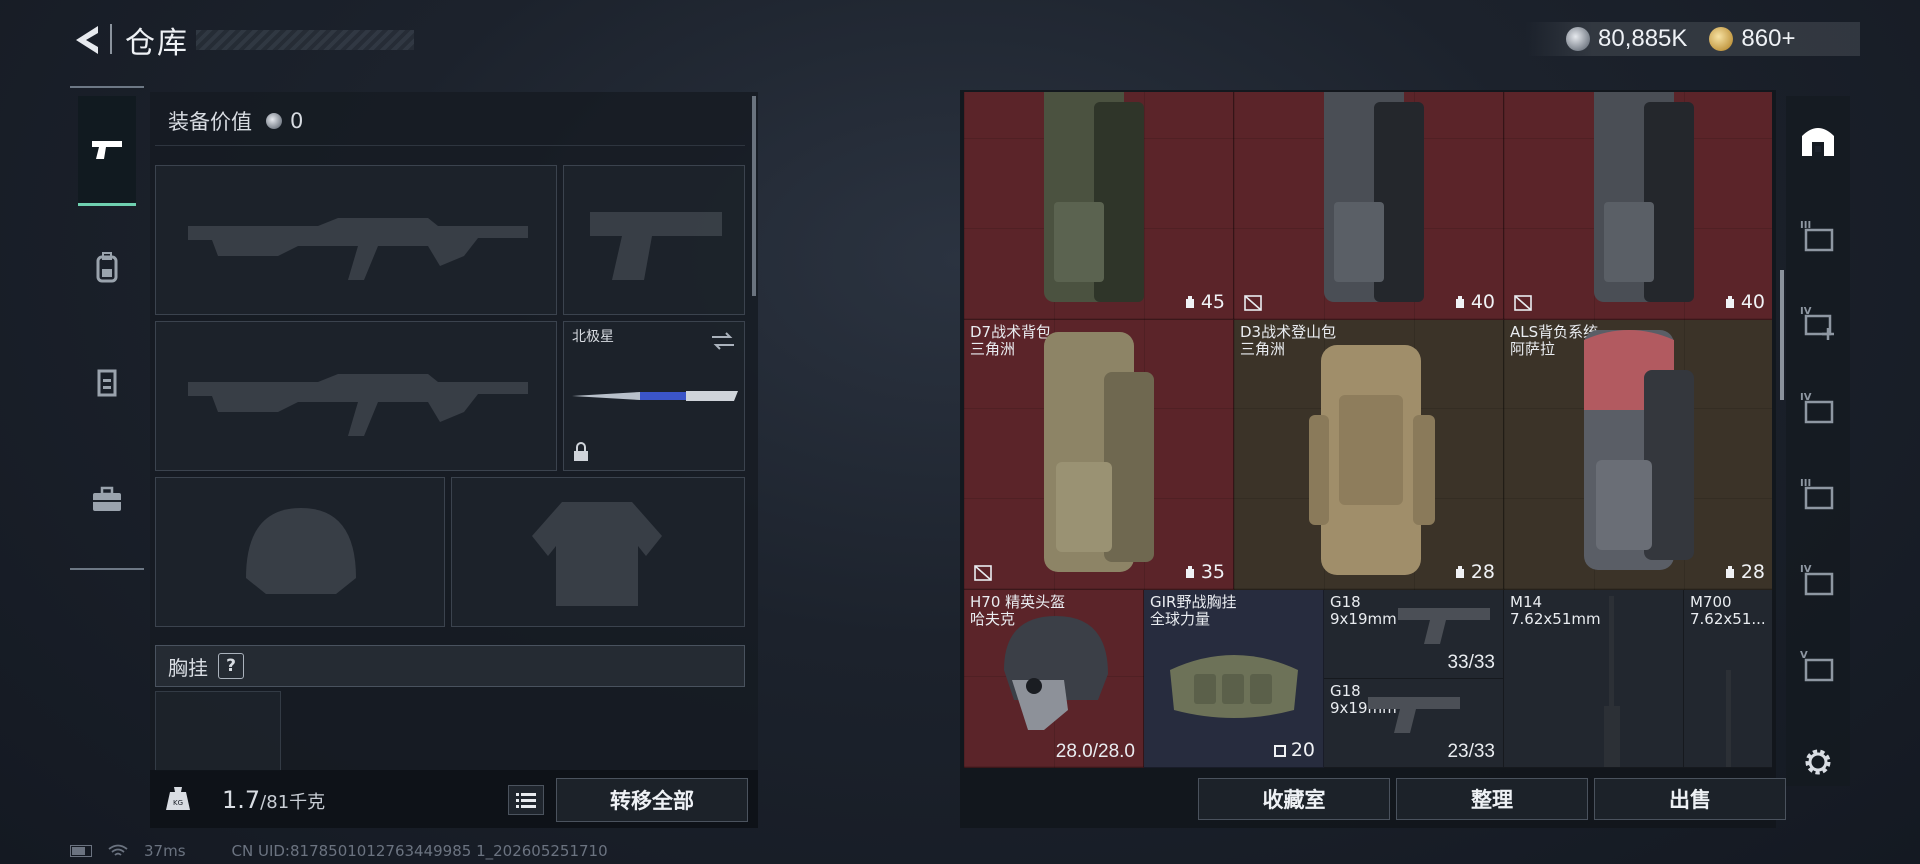 This screenshot has height=864, width=1920. I want to click on toolbox-icon, so click(107, 498).